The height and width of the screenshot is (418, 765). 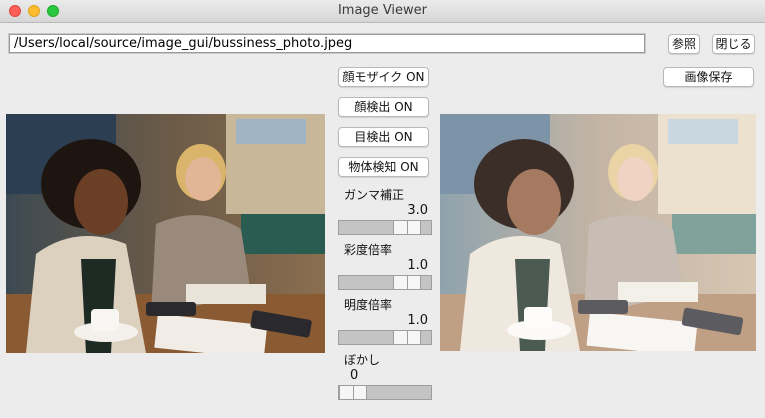 I want to click on title-bar: Image Viewer, so click(x=382, y=11).